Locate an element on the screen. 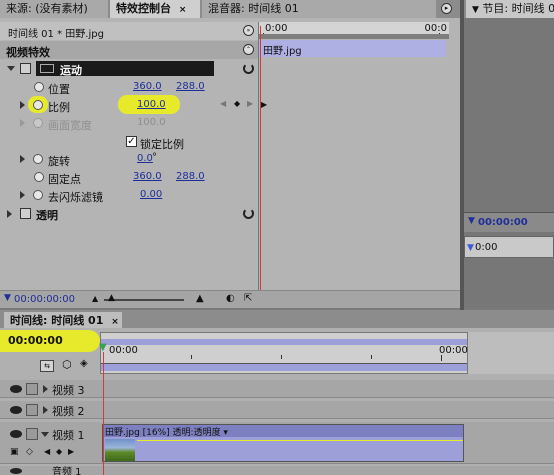 The height and width of the screenshot is (475, 554). clip-header: 时间线 01 * 田野.jpg » is located at coordinates (129, 31).